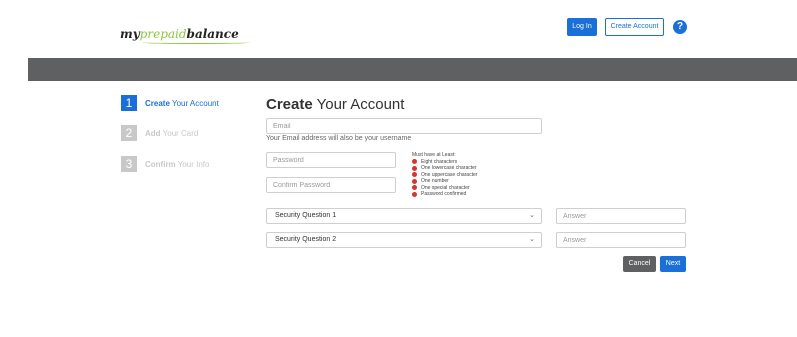 The width and height of the screenshot is (797, 337). I want to click on page-title: Create Your Account, so click(335, 104).